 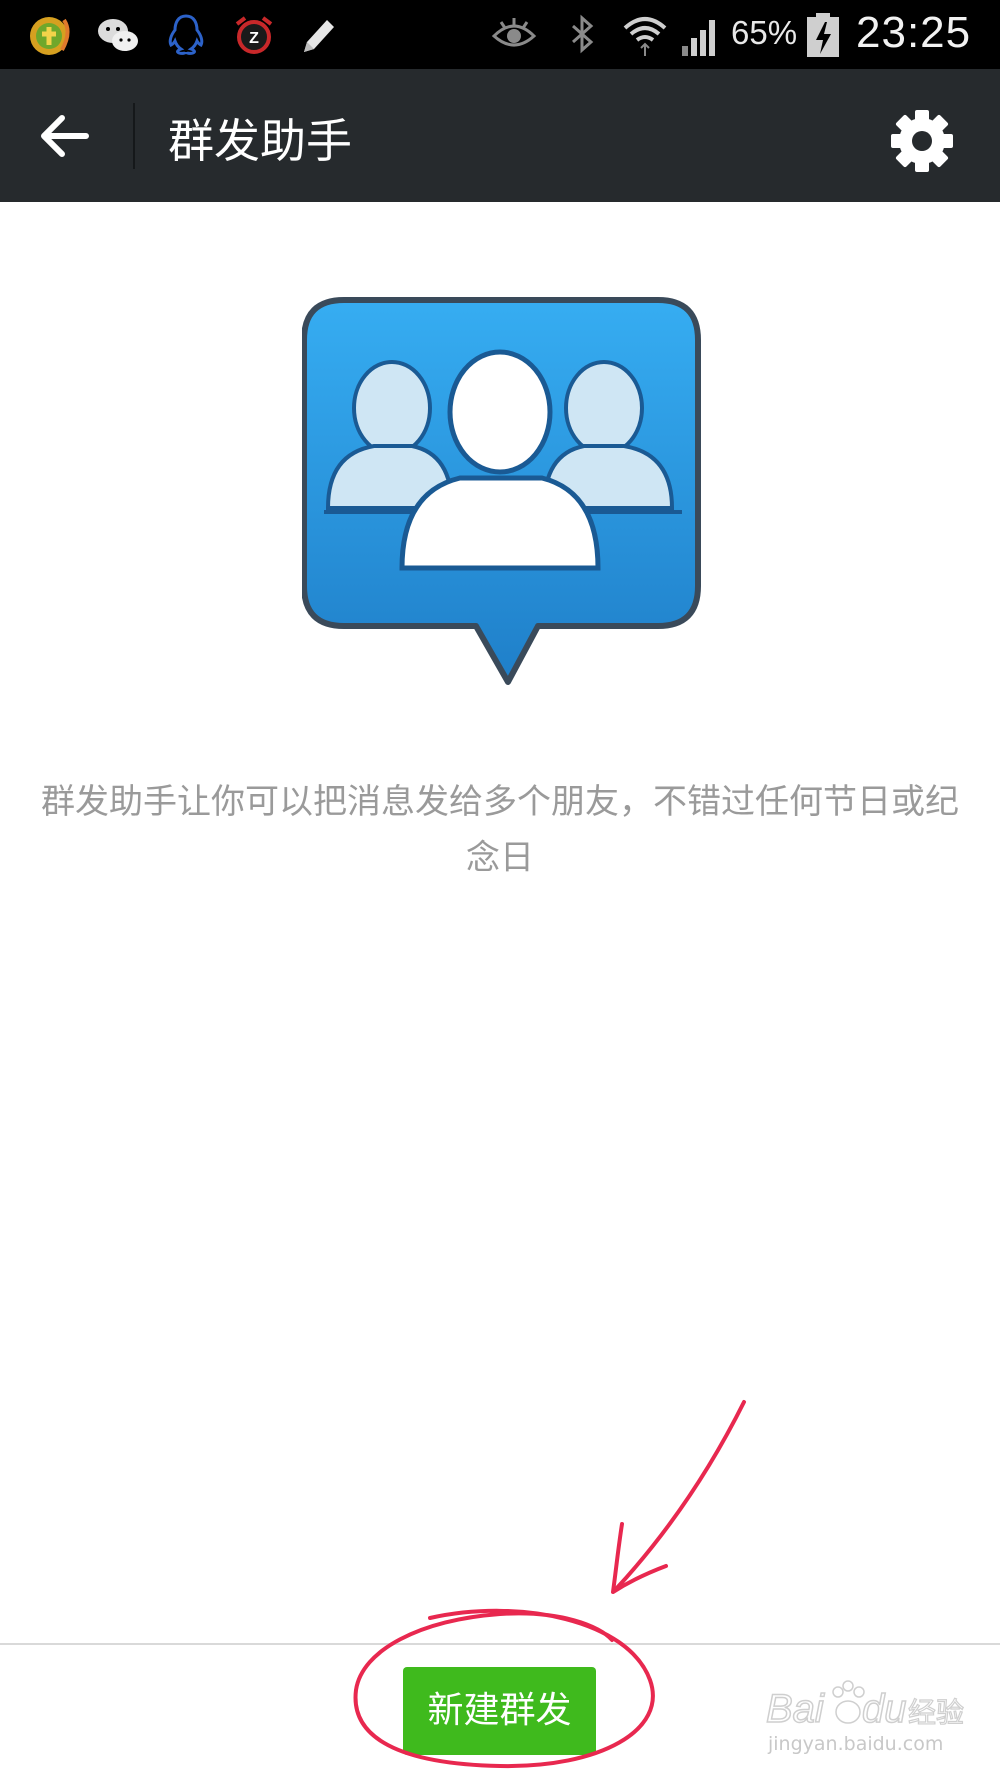 I want to click on wechat-icon, so click(x=118, y=35).